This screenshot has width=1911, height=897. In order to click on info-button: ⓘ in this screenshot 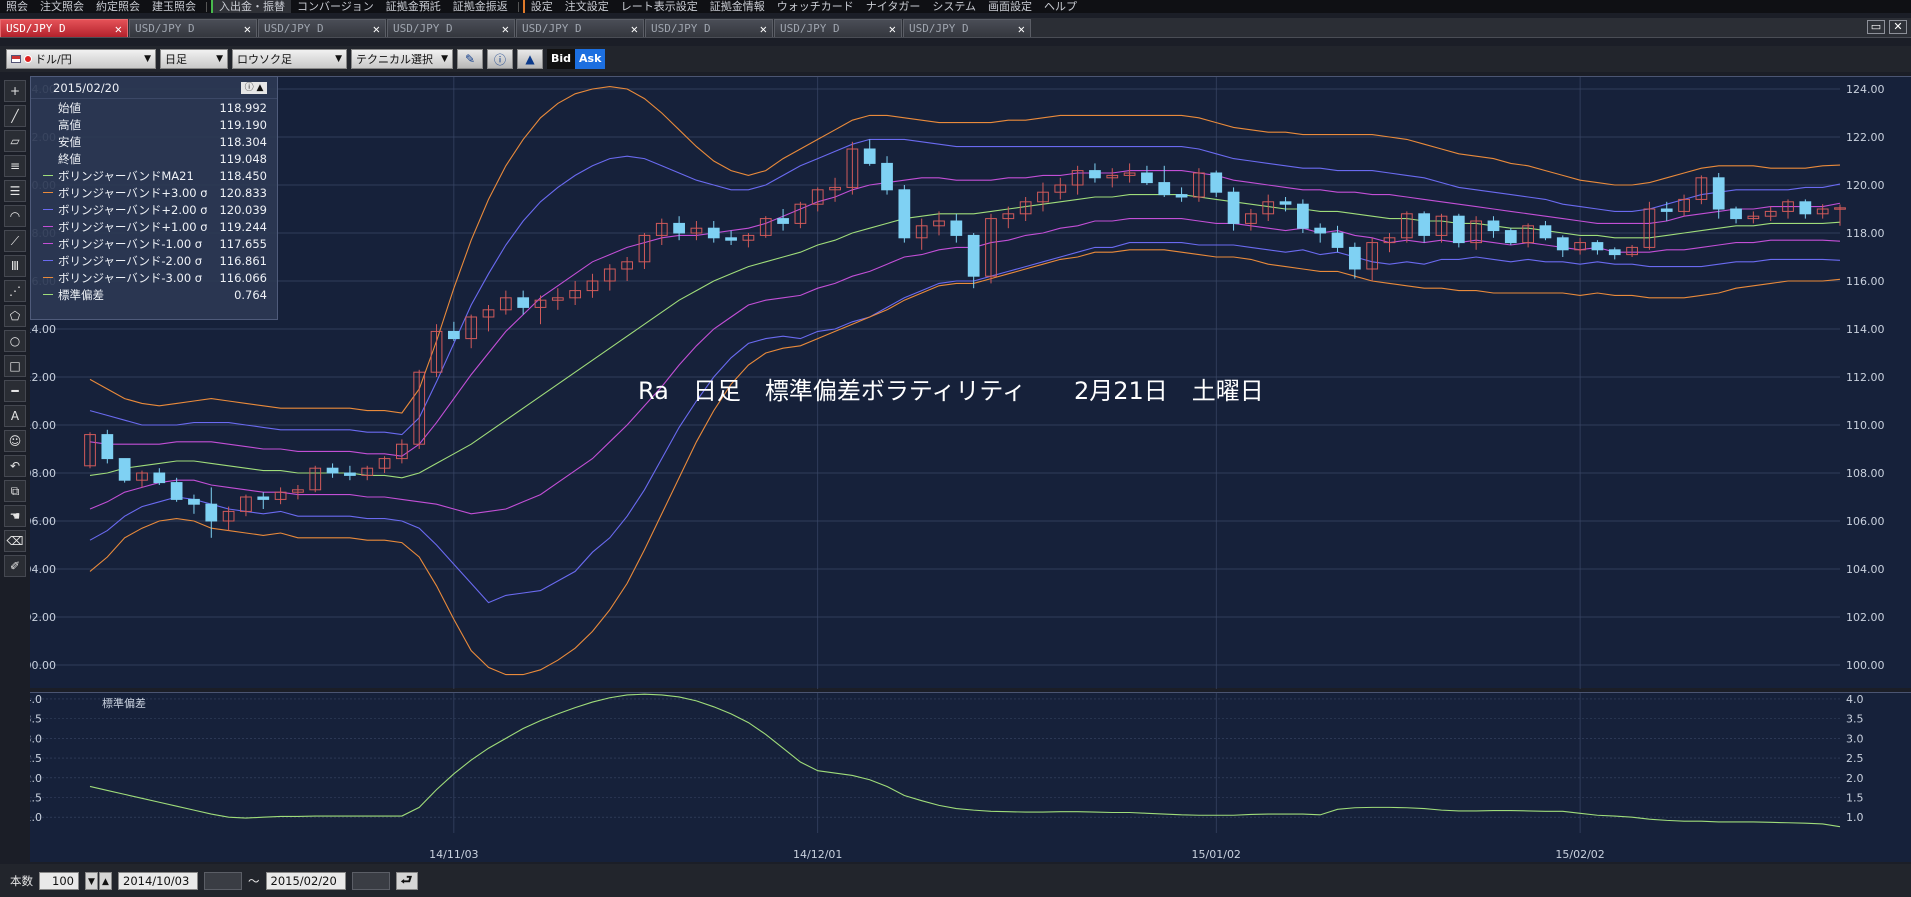, I will do `click(500, 59)`.